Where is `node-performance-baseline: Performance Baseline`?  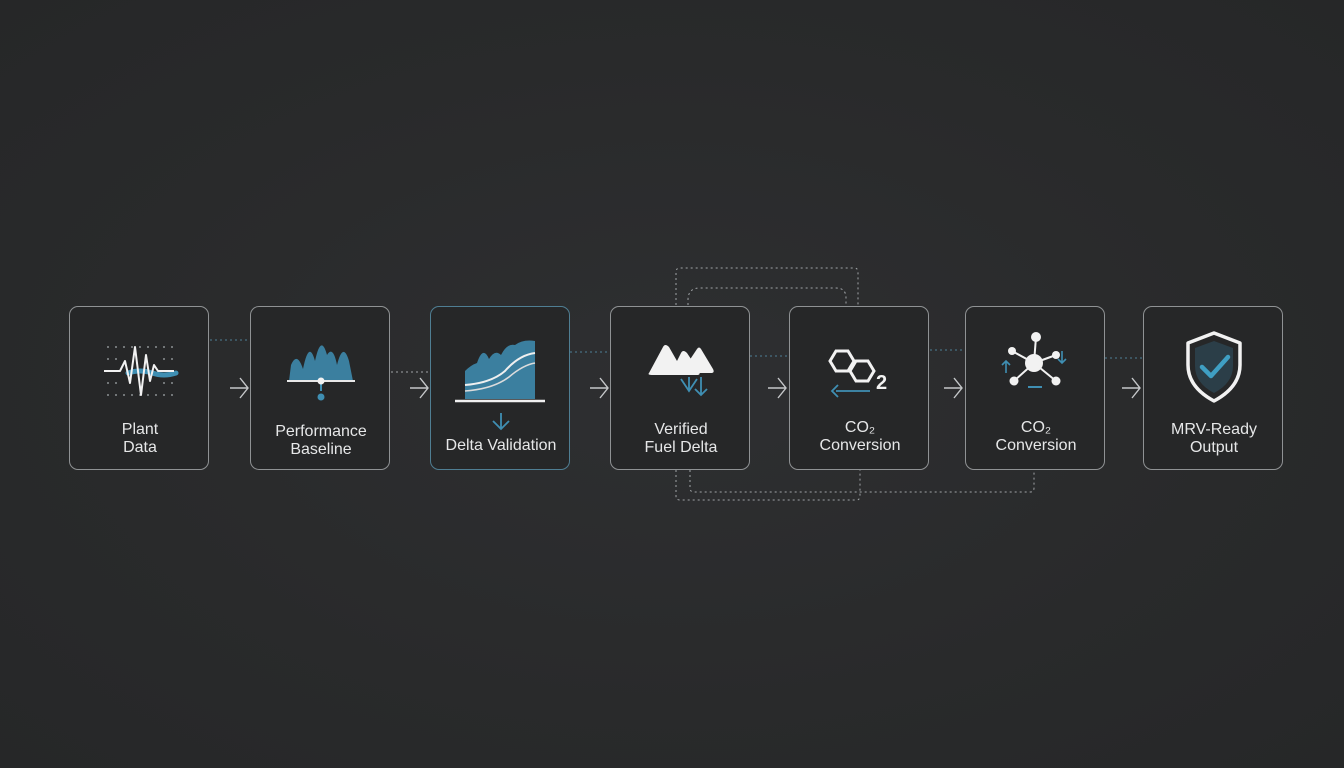 node-performance-baseline: Performance Baseline is located at coordinates (320, 388).